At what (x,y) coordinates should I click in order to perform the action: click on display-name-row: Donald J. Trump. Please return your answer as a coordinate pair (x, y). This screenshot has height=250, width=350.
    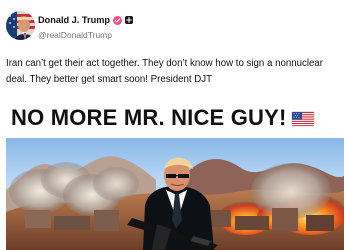
    Looking at the image, I should click on (85, 20).